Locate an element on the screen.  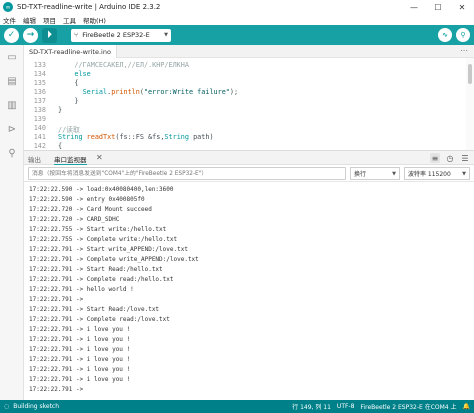
serial-plotter-button: ∿ is located at coordinates (445, 35).